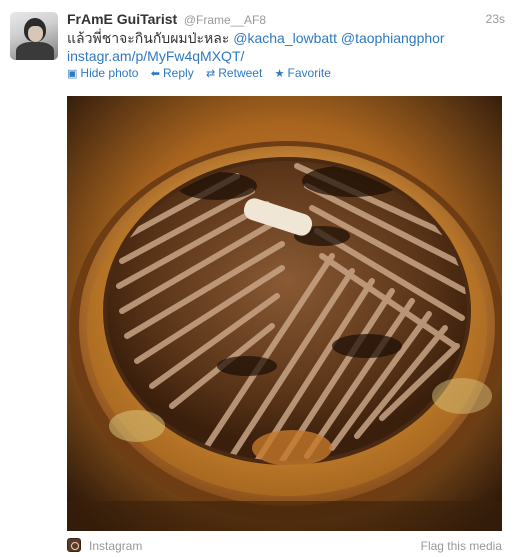  I want to click on reply-label: Reply, so click(178, 73).